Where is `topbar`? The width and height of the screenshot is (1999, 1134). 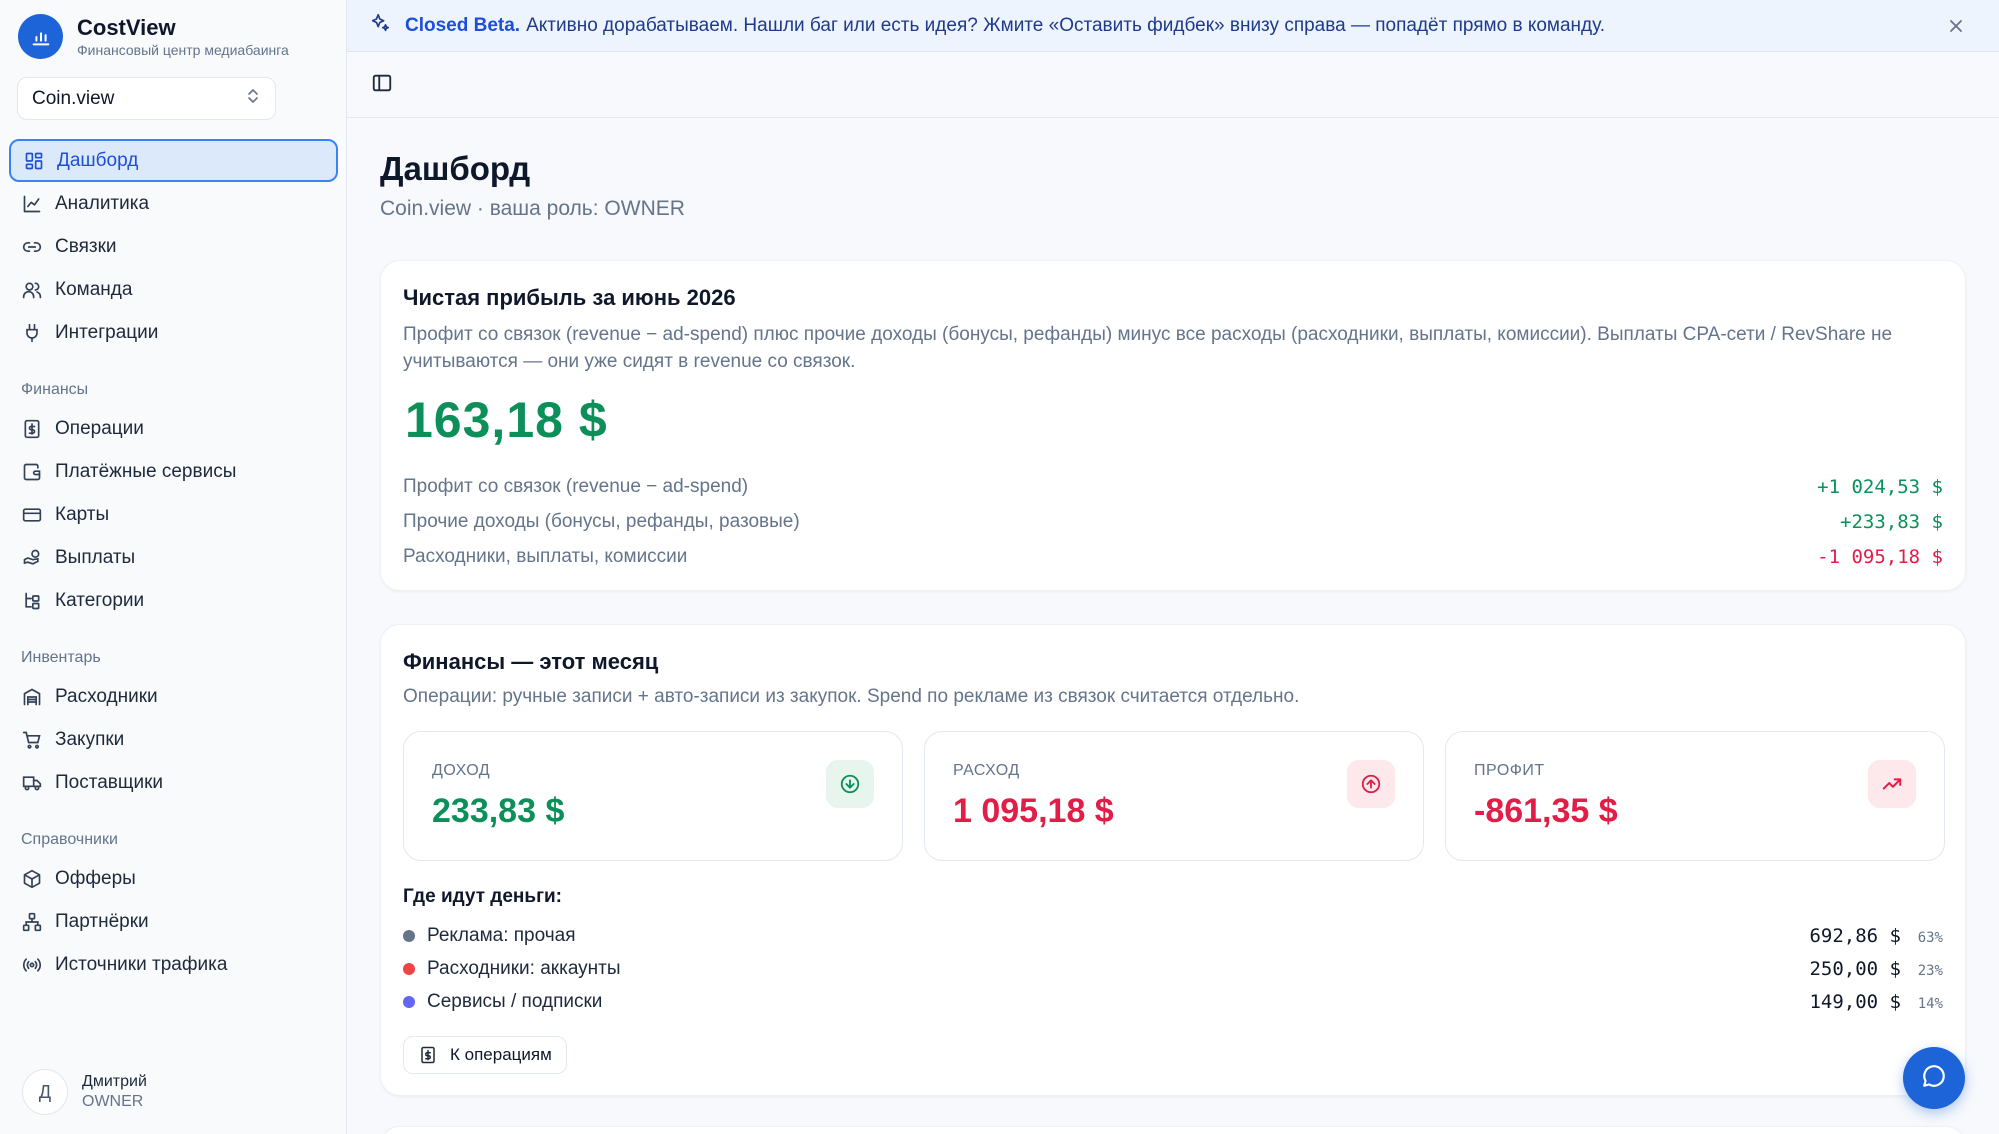
topbar is located at coordinates (1173, 85).